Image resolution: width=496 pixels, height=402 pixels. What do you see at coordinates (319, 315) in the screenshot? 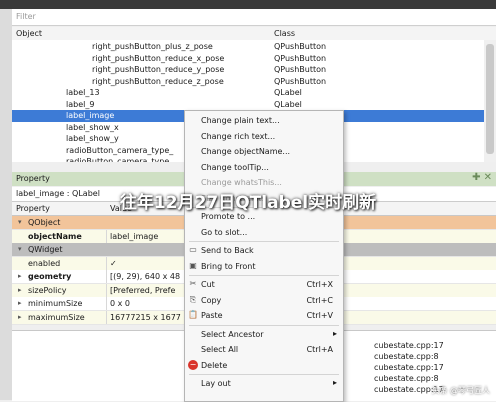
I see `menu-item-shortcut: Ctrl+V` at bounding box center [319, 315].